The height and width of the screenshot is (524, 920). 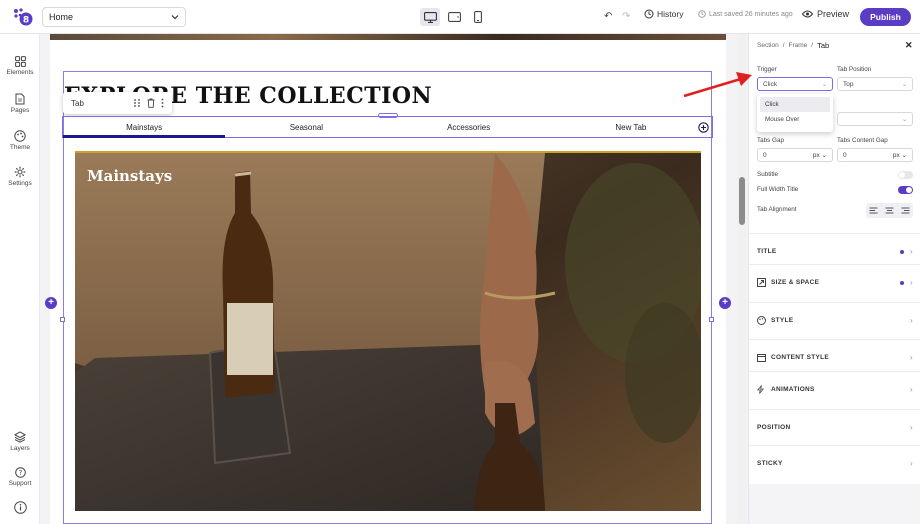 I want to click on selection-handle-left, so click(x=62, y=319).